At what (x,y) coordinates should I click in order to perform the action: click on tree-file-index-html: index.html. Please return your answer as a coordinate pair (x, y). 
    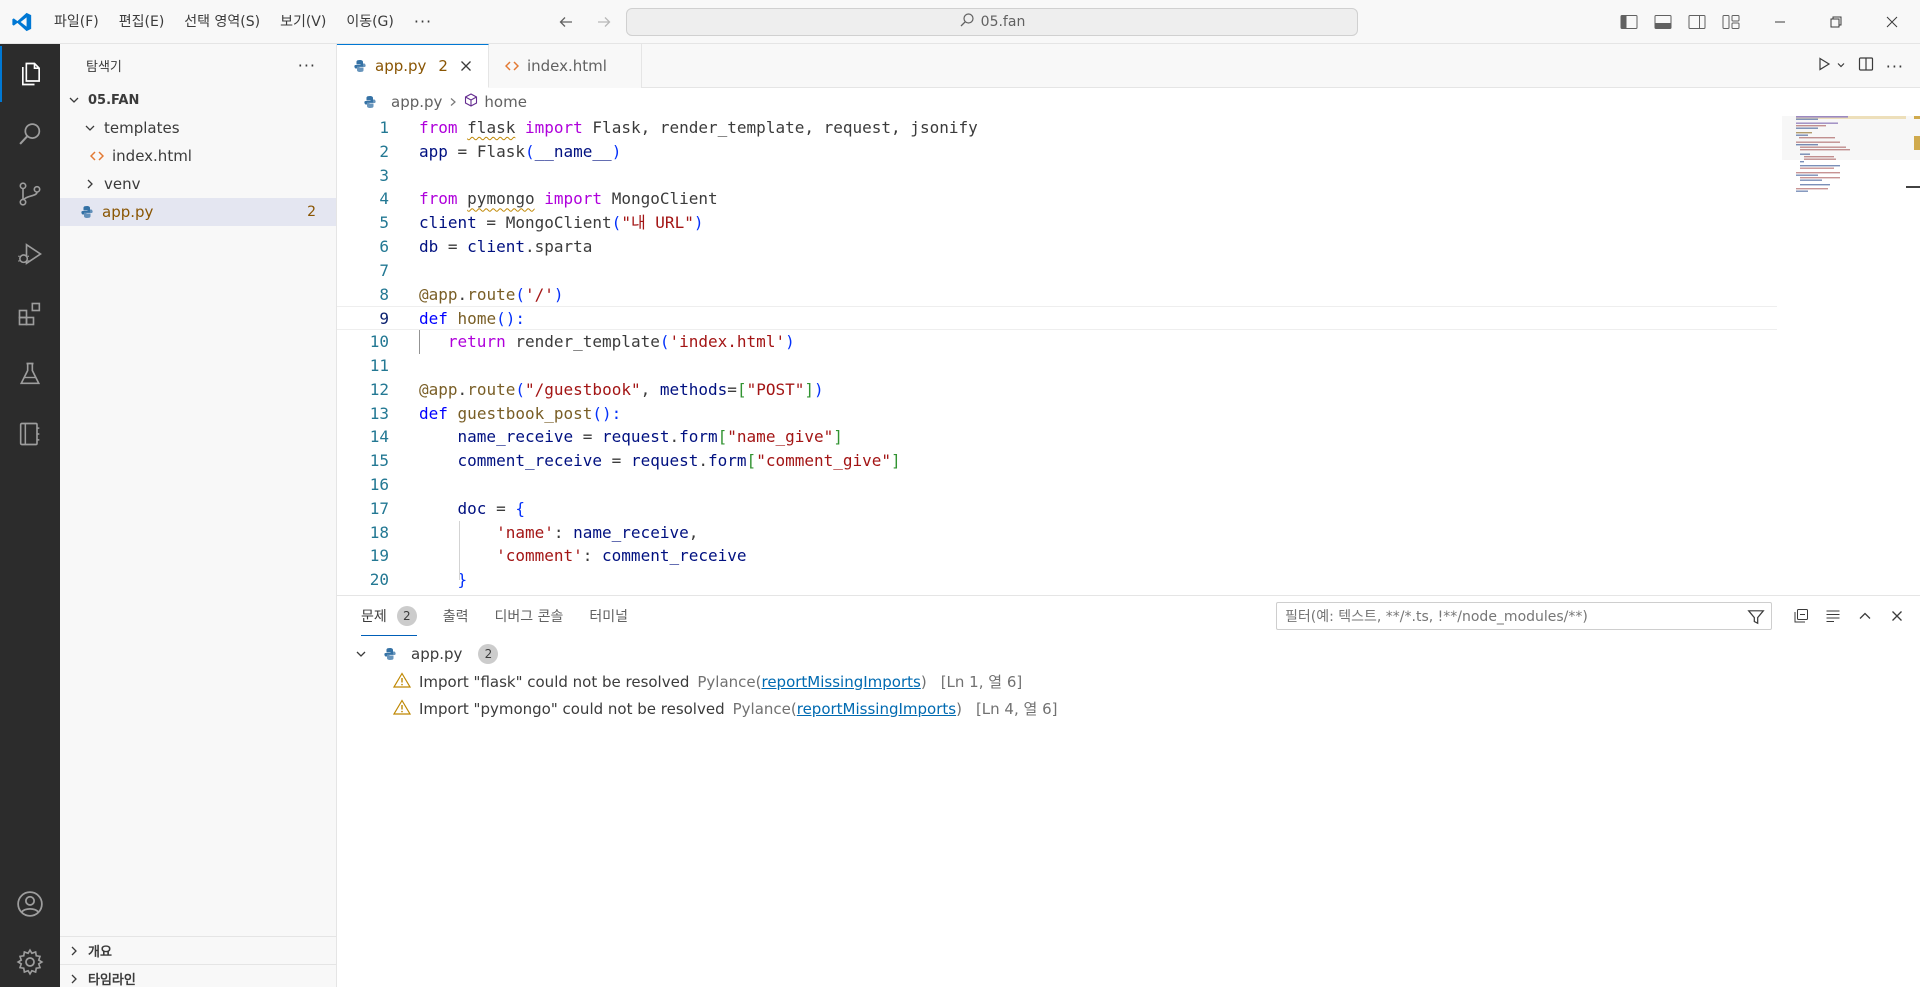
    Looking at the image, I should click on (198, 156).